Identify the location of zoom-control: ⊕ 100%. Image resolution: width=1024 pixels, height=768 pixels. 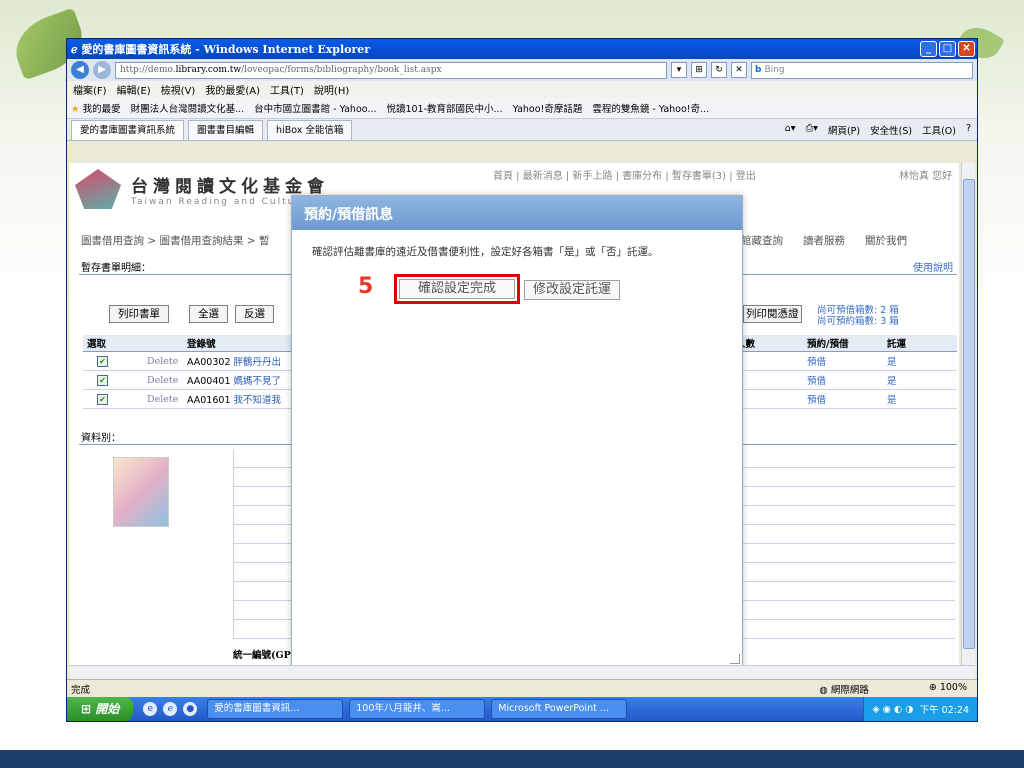
(948, 689).